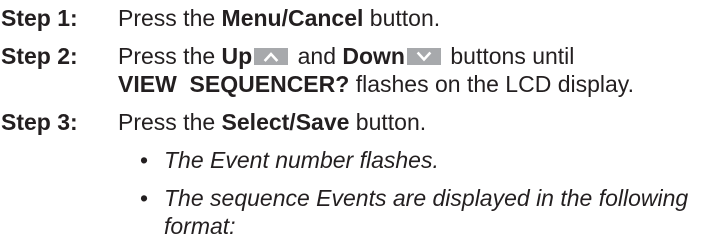 Image resolution: width=723 pixels, height=243 pixels. Describe the element at coordinates (491, 84) in the screenshot. I see `step-2-line-2-post: flashes on the LCD display.` at that location.